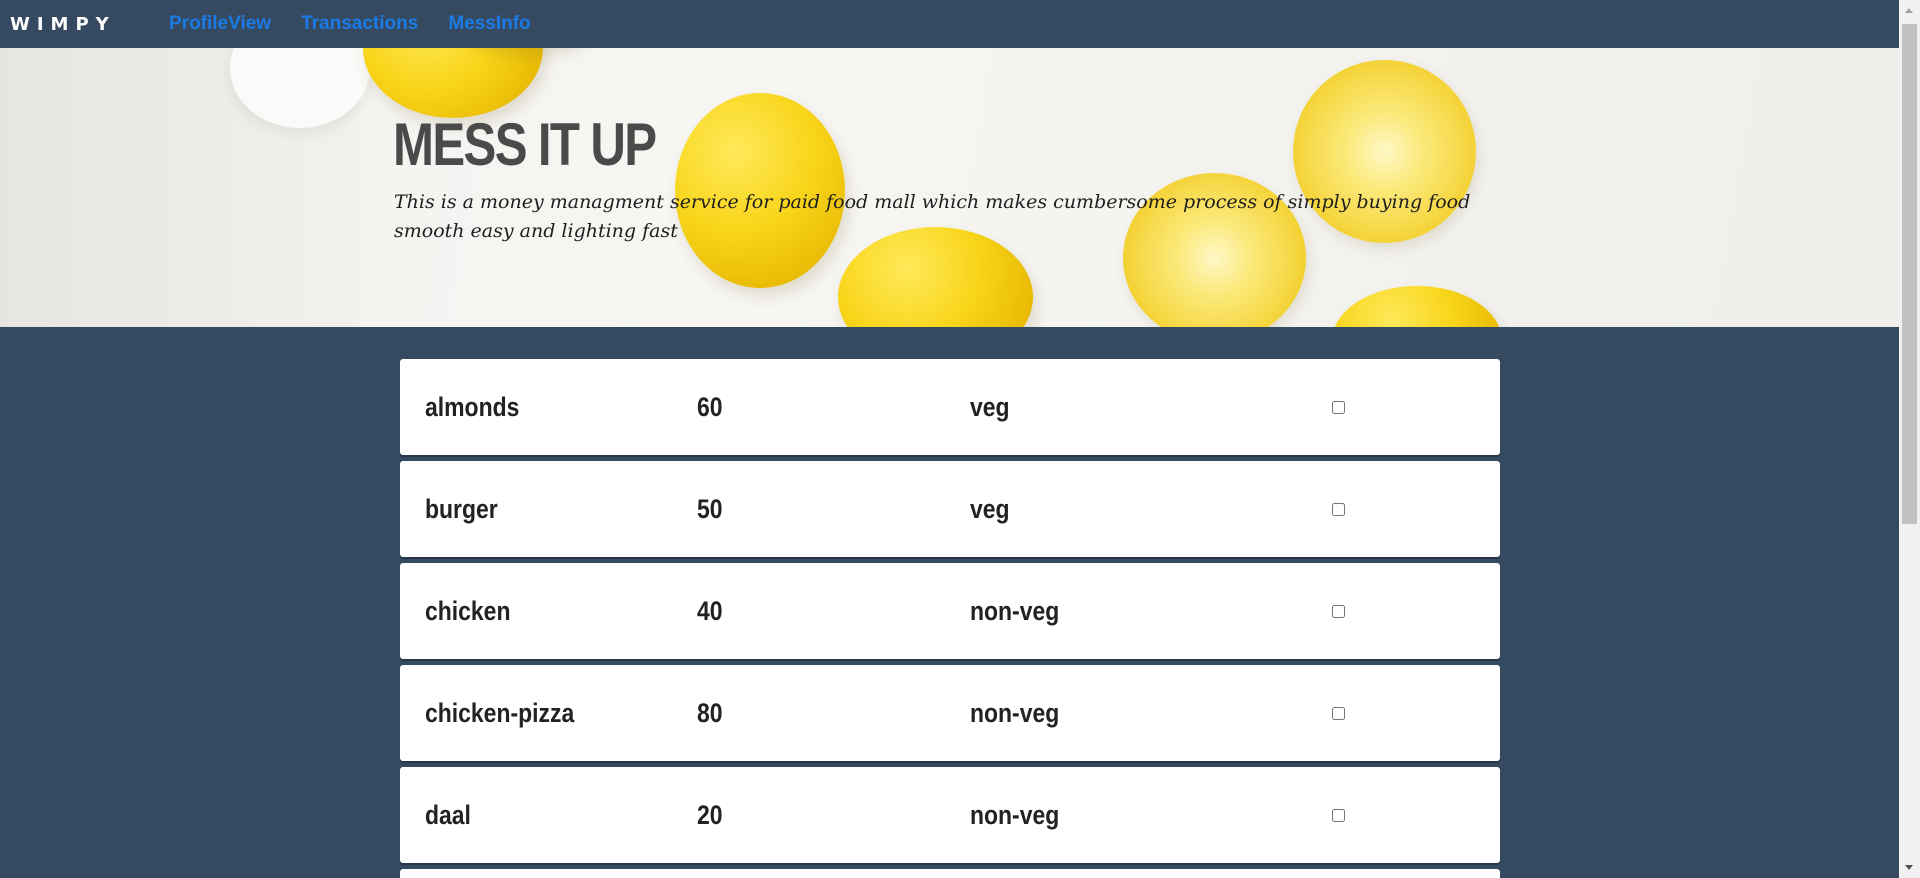 The width and height of the screenshot is (1920, 878). What do you see at coordinates (950, 611) in the screenshot?
I see `list-item: chicken 40 non-veg` at bounding box center [950, 611].